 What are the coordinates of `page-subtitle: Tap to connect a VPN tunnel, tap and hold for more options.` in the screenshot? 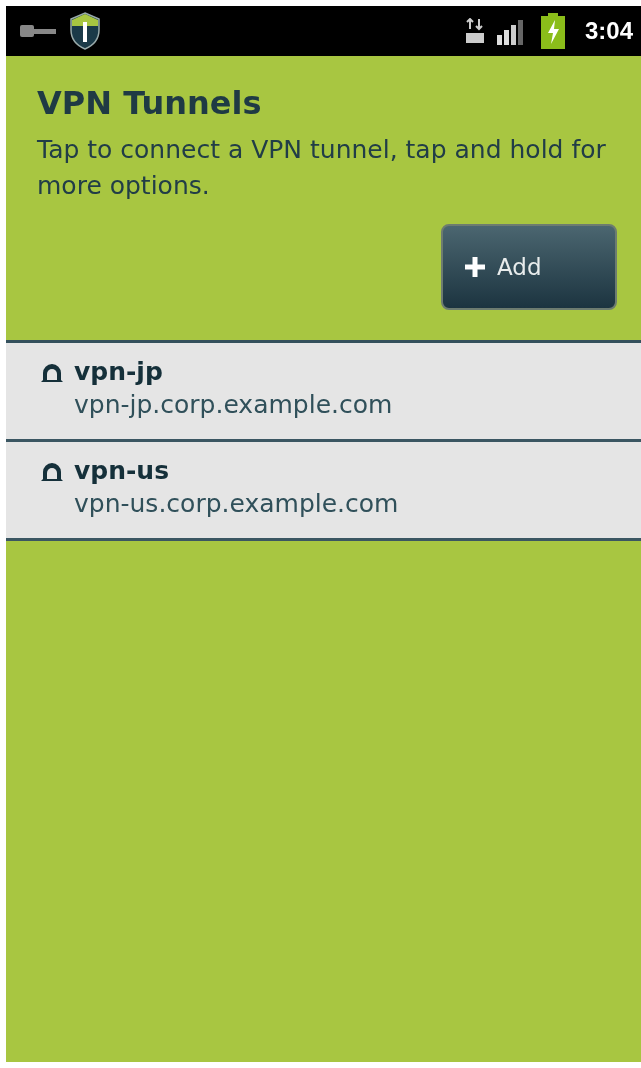 It's located at (322, 168).